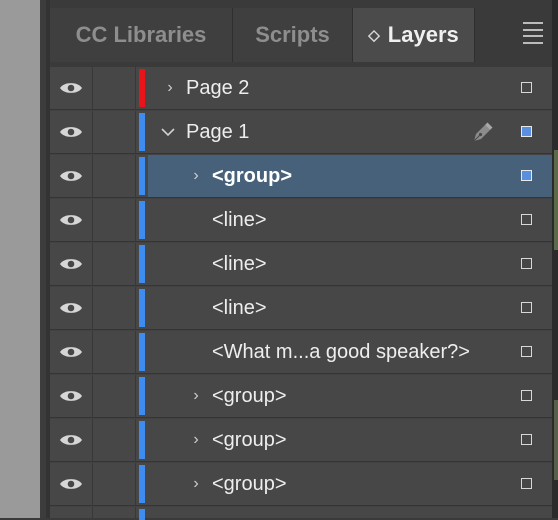 The width and height of the screenshot is (558, 520). I want to click on layer-row-text-frame: <What m...a good speaker?>, so click(301, 352).